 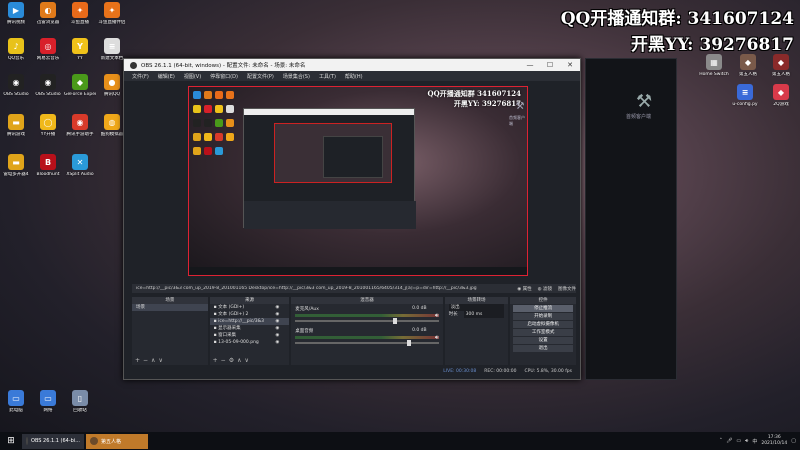 I want to click on desktop-icon: ♪ QQ音乐, so click(x=16, y=49).